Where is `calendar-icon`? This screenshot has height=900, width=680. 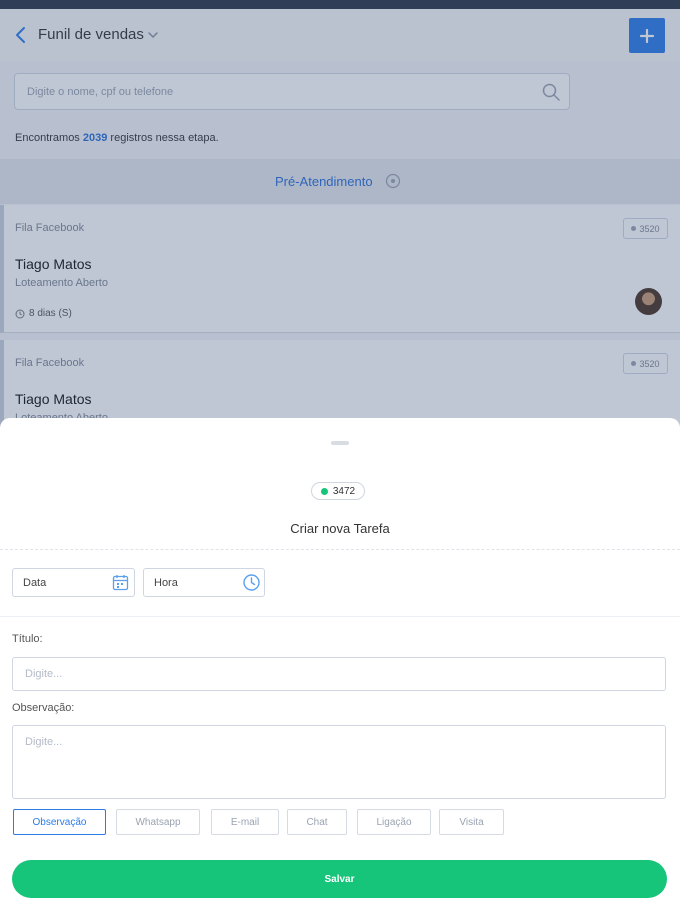 calendar-icon is located at coordinates (120, 582).